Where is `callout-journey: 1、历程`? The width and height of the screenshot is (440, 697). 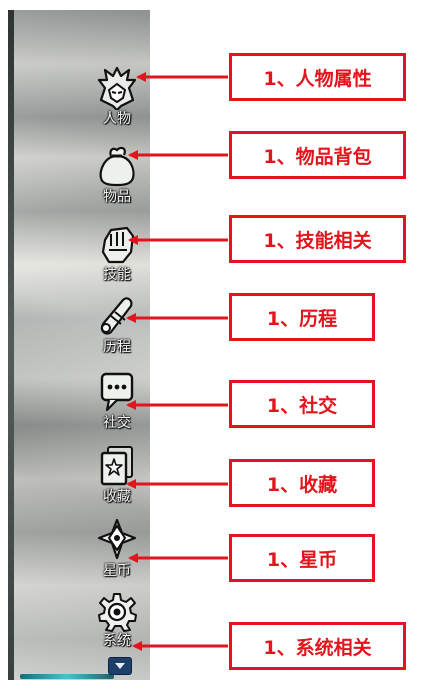 callout-journey: 1、历程 is located at coordinates (302, 317).